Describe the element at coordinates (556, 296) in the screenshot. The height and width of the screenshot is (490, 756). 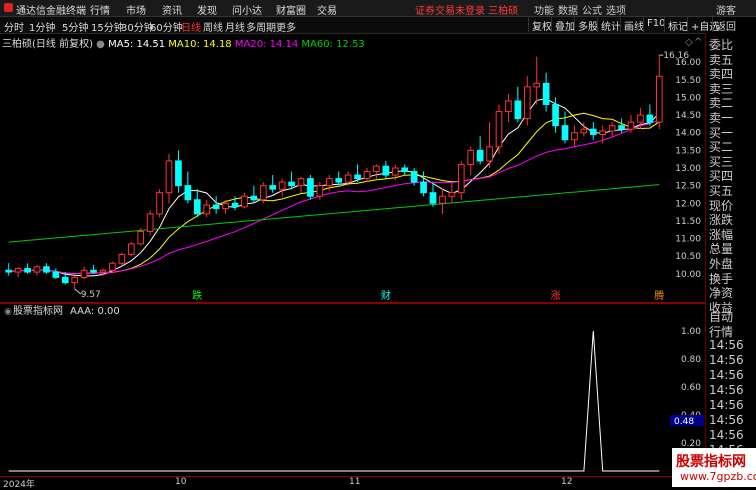
I see `signal-marker: 涨` at that location.